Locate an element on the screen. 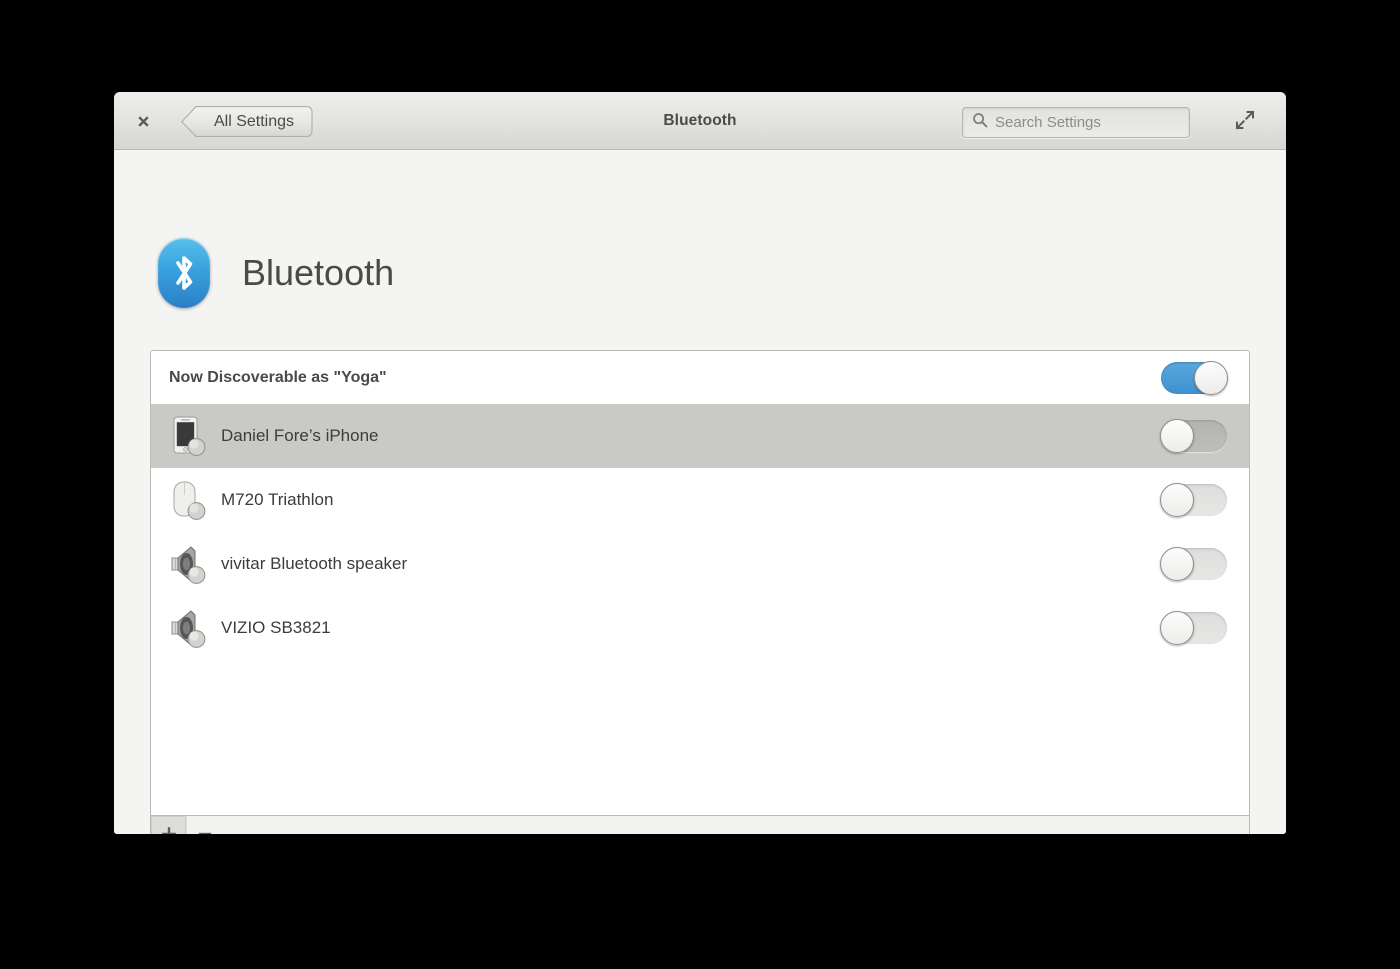 The width and height of the screenshot is (1400, 969). plus-icon is located at coordinates (169, 829).